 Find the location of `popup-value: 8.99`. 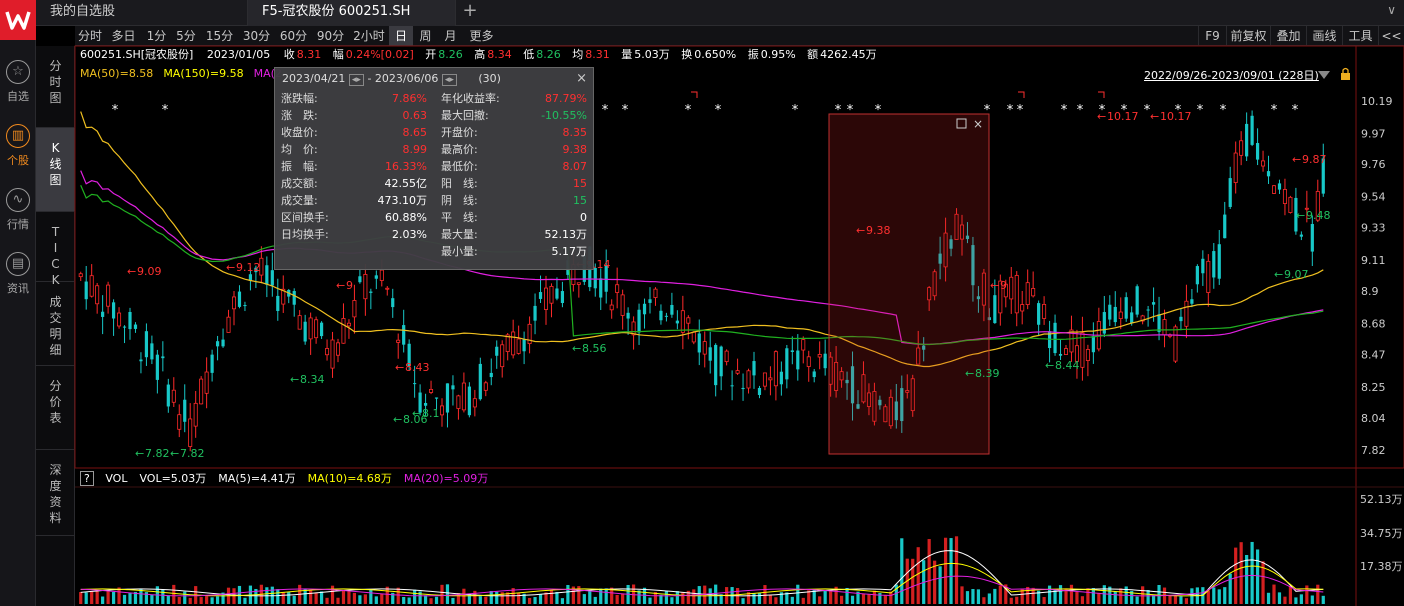

popup-value: 8.99 is located at coordinates (415, 149).